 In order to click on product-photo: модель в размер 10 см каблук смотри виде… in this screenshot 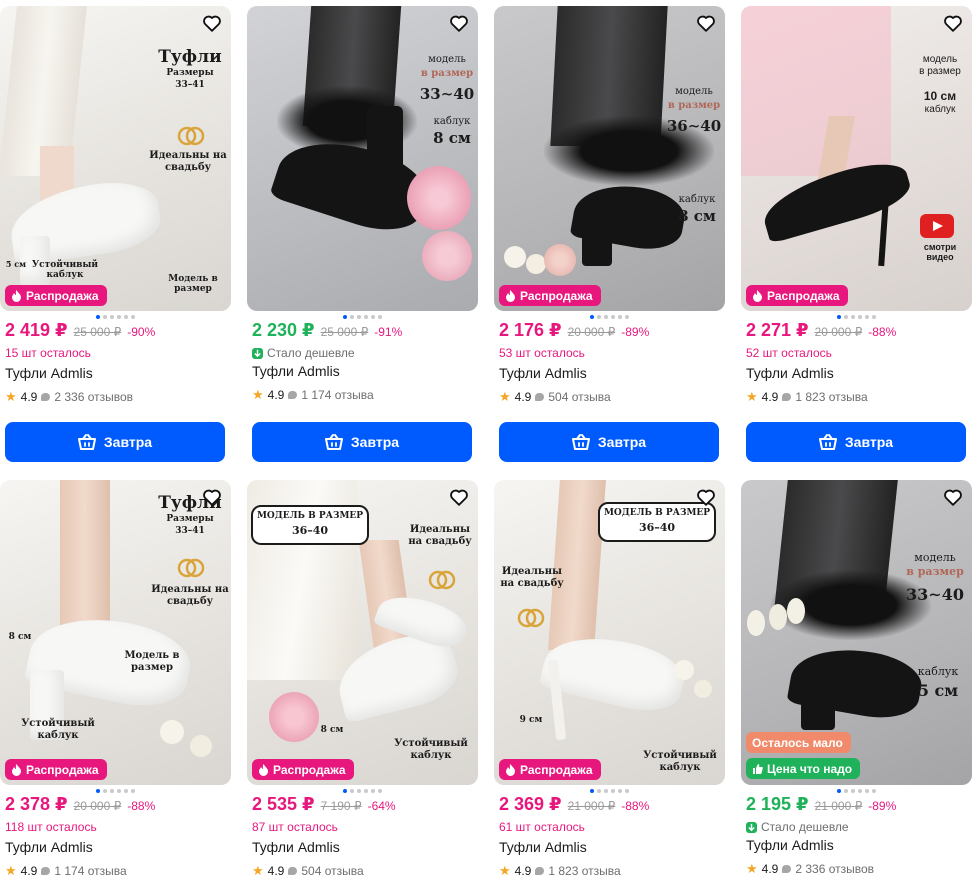, I will do `click(856, 158)`.